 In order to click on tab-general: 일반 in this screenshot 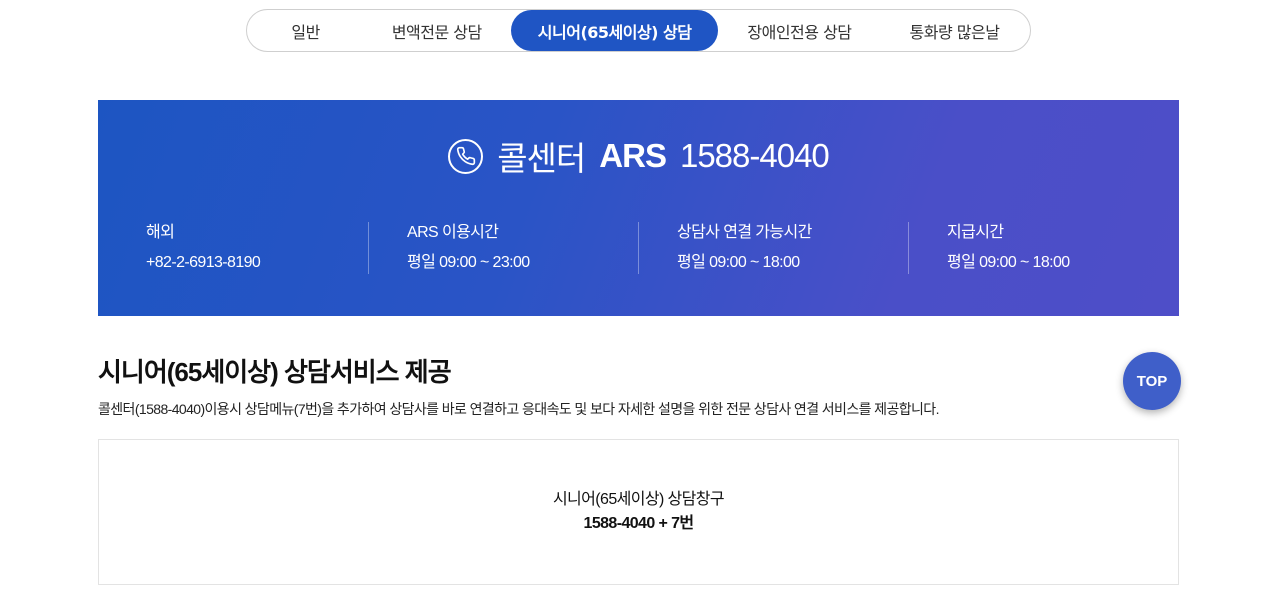, I will do `click(305, 30)`.